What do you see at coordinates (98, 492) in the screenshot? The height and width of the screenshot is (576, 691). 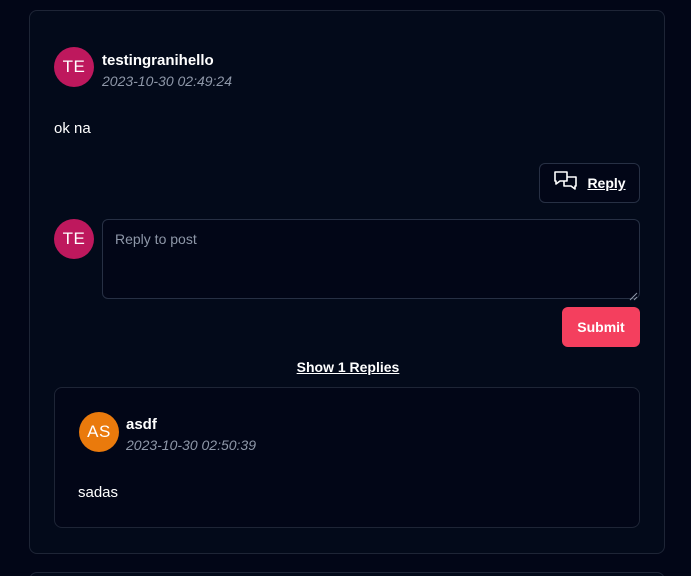 I see `reply-body: sadas` at bounding box center [98, 492].